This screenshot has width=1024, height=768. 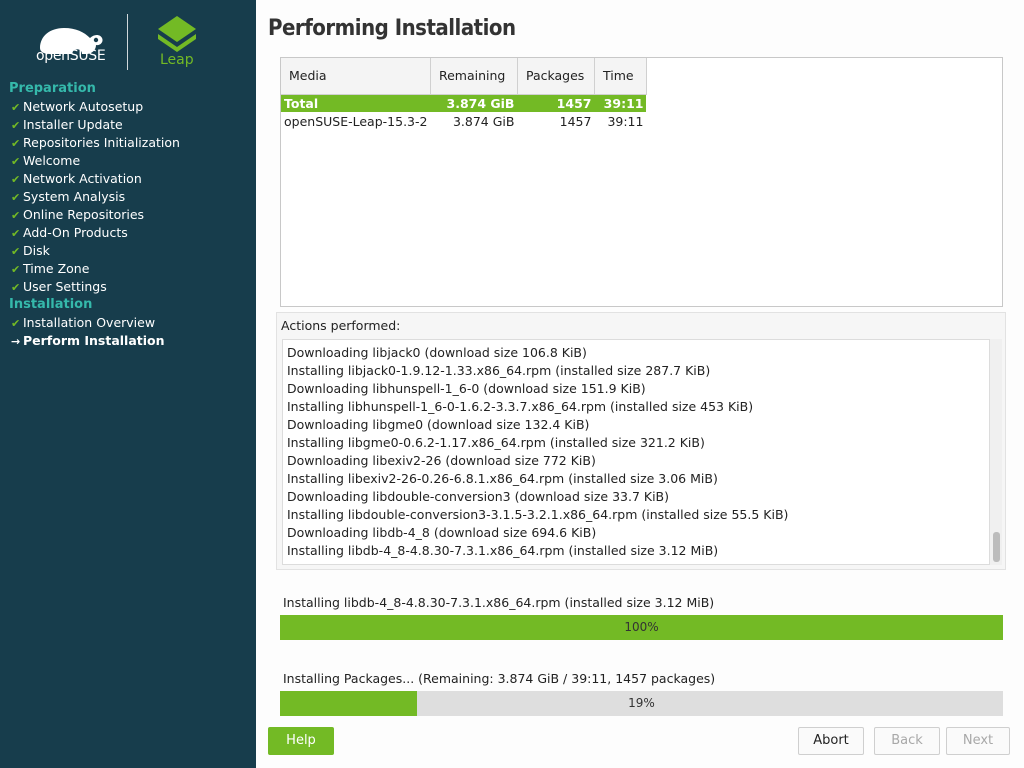 I want to click on step-installer-update: ✔ Installer Update, so click(x=128, y=125).